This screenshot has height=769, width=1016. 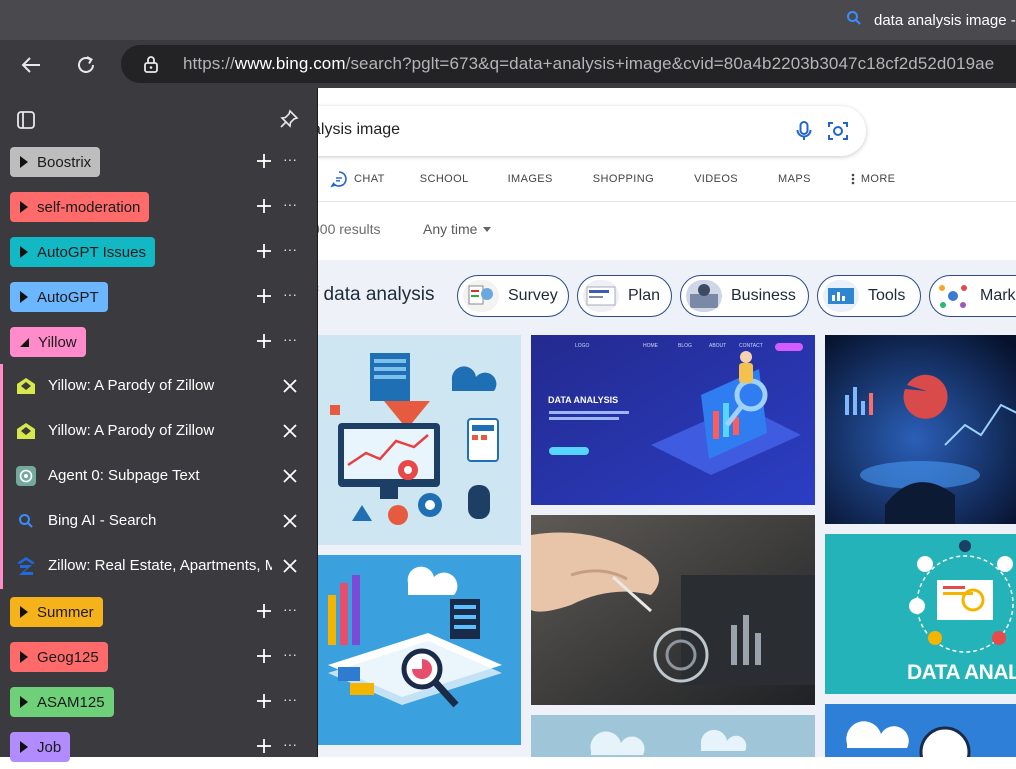 I want to click on nav-maps: MAPS, so click(x=794, y=179).